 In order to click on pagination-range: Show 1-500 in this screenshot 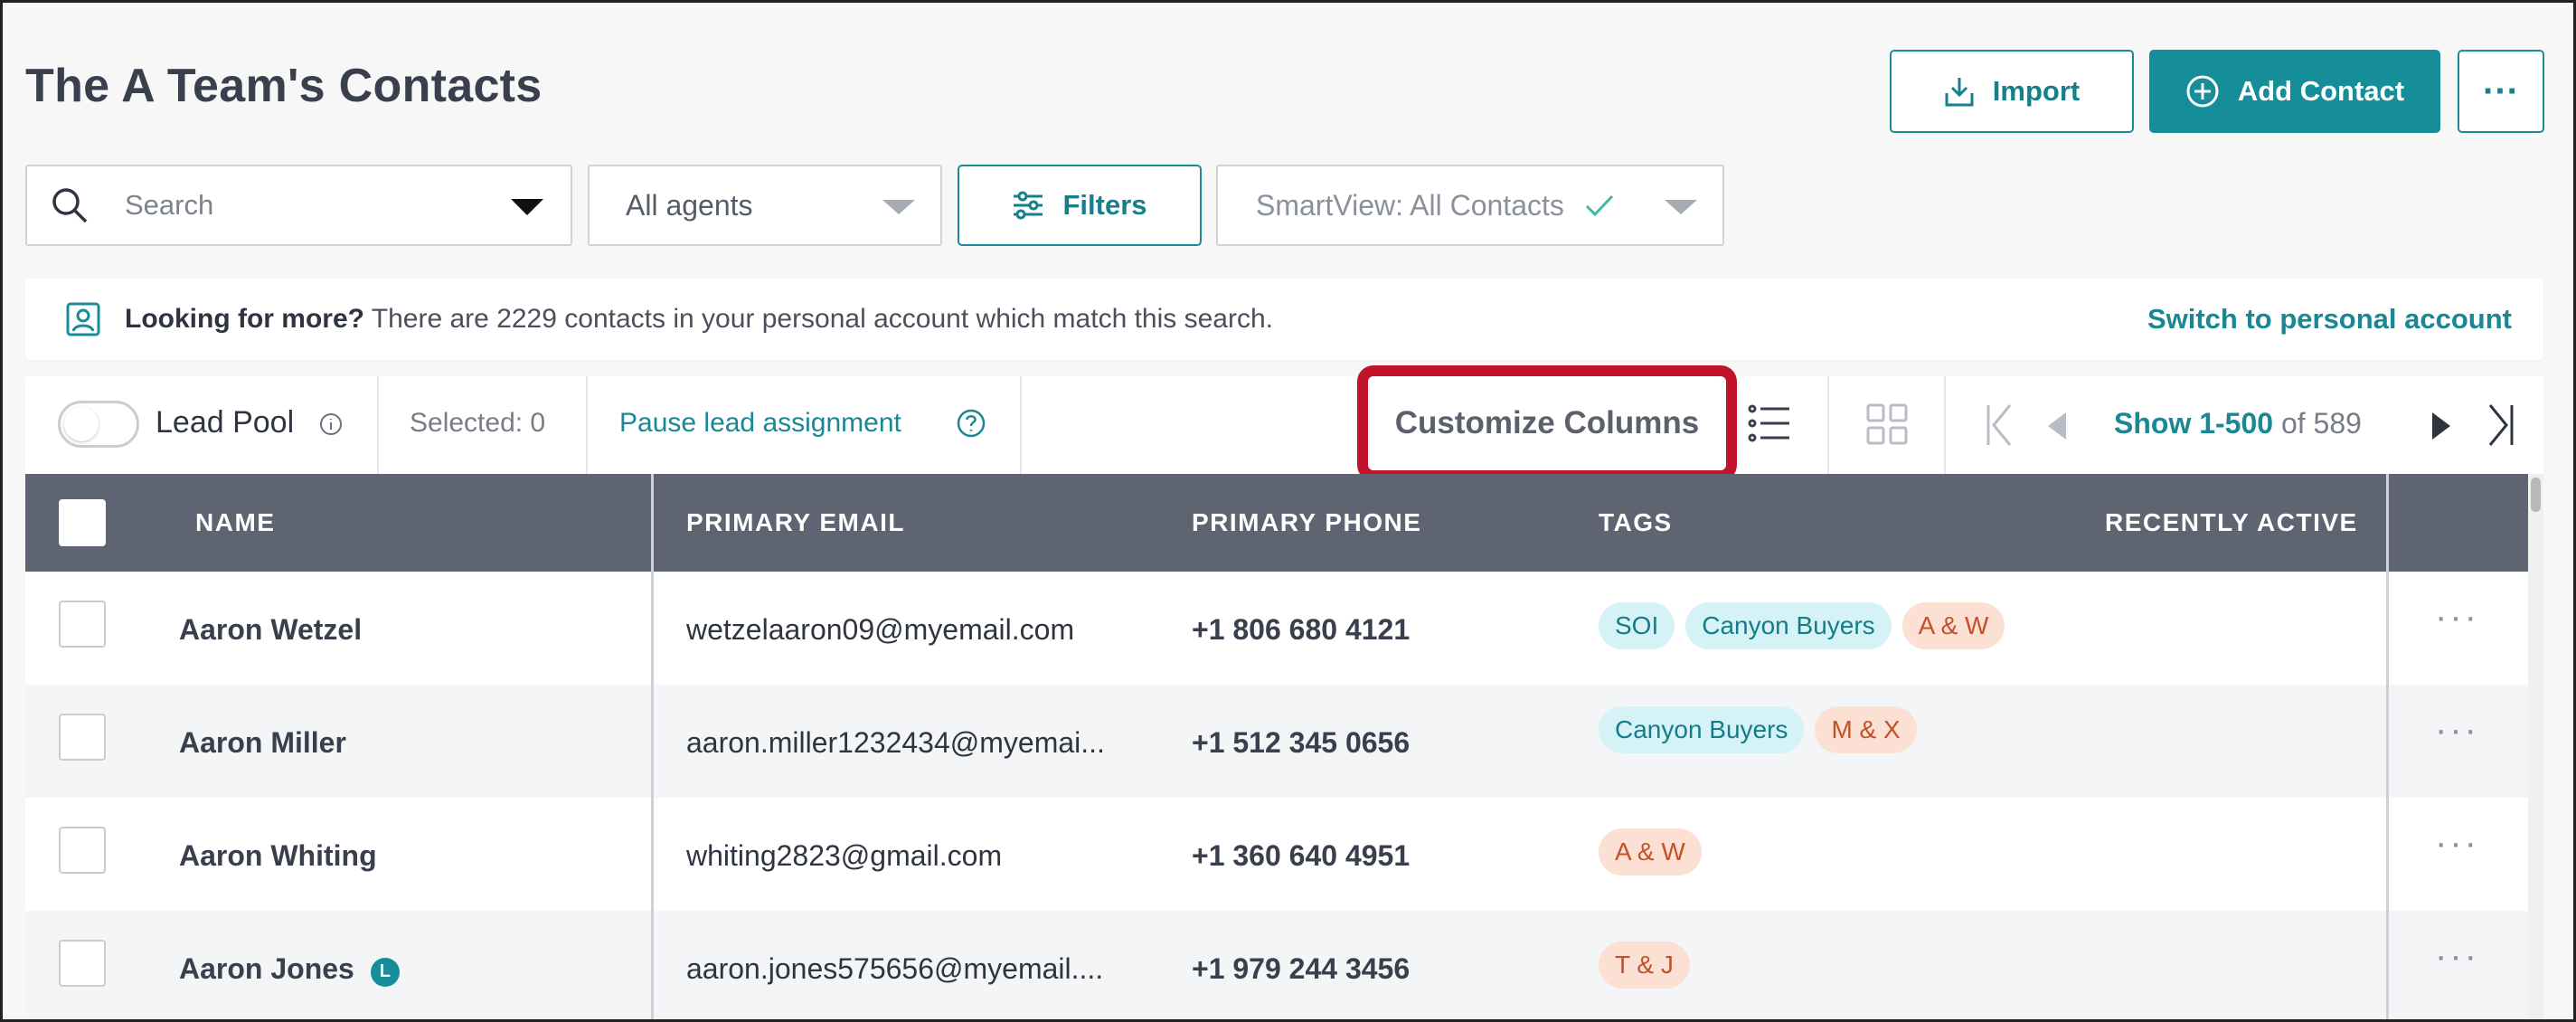, I will do `click(2194, 424)`.